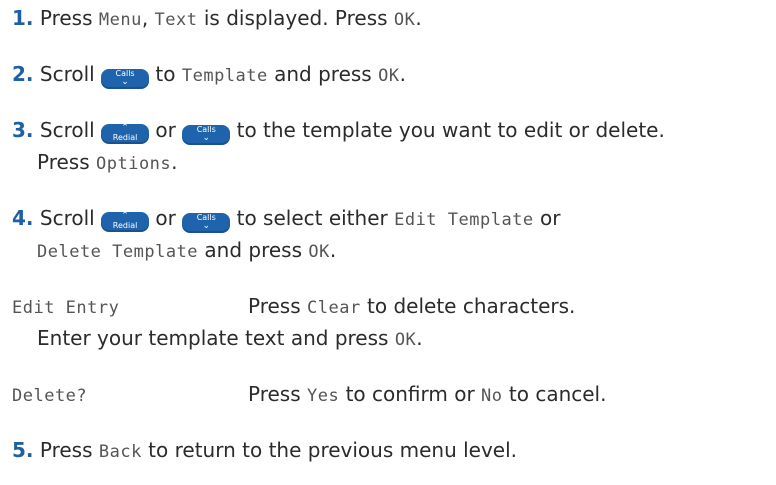 The image size is (776, 485). Describe the element at coordinates (23, 130) in the screenshot. I see `step-number: 3.` at that location.